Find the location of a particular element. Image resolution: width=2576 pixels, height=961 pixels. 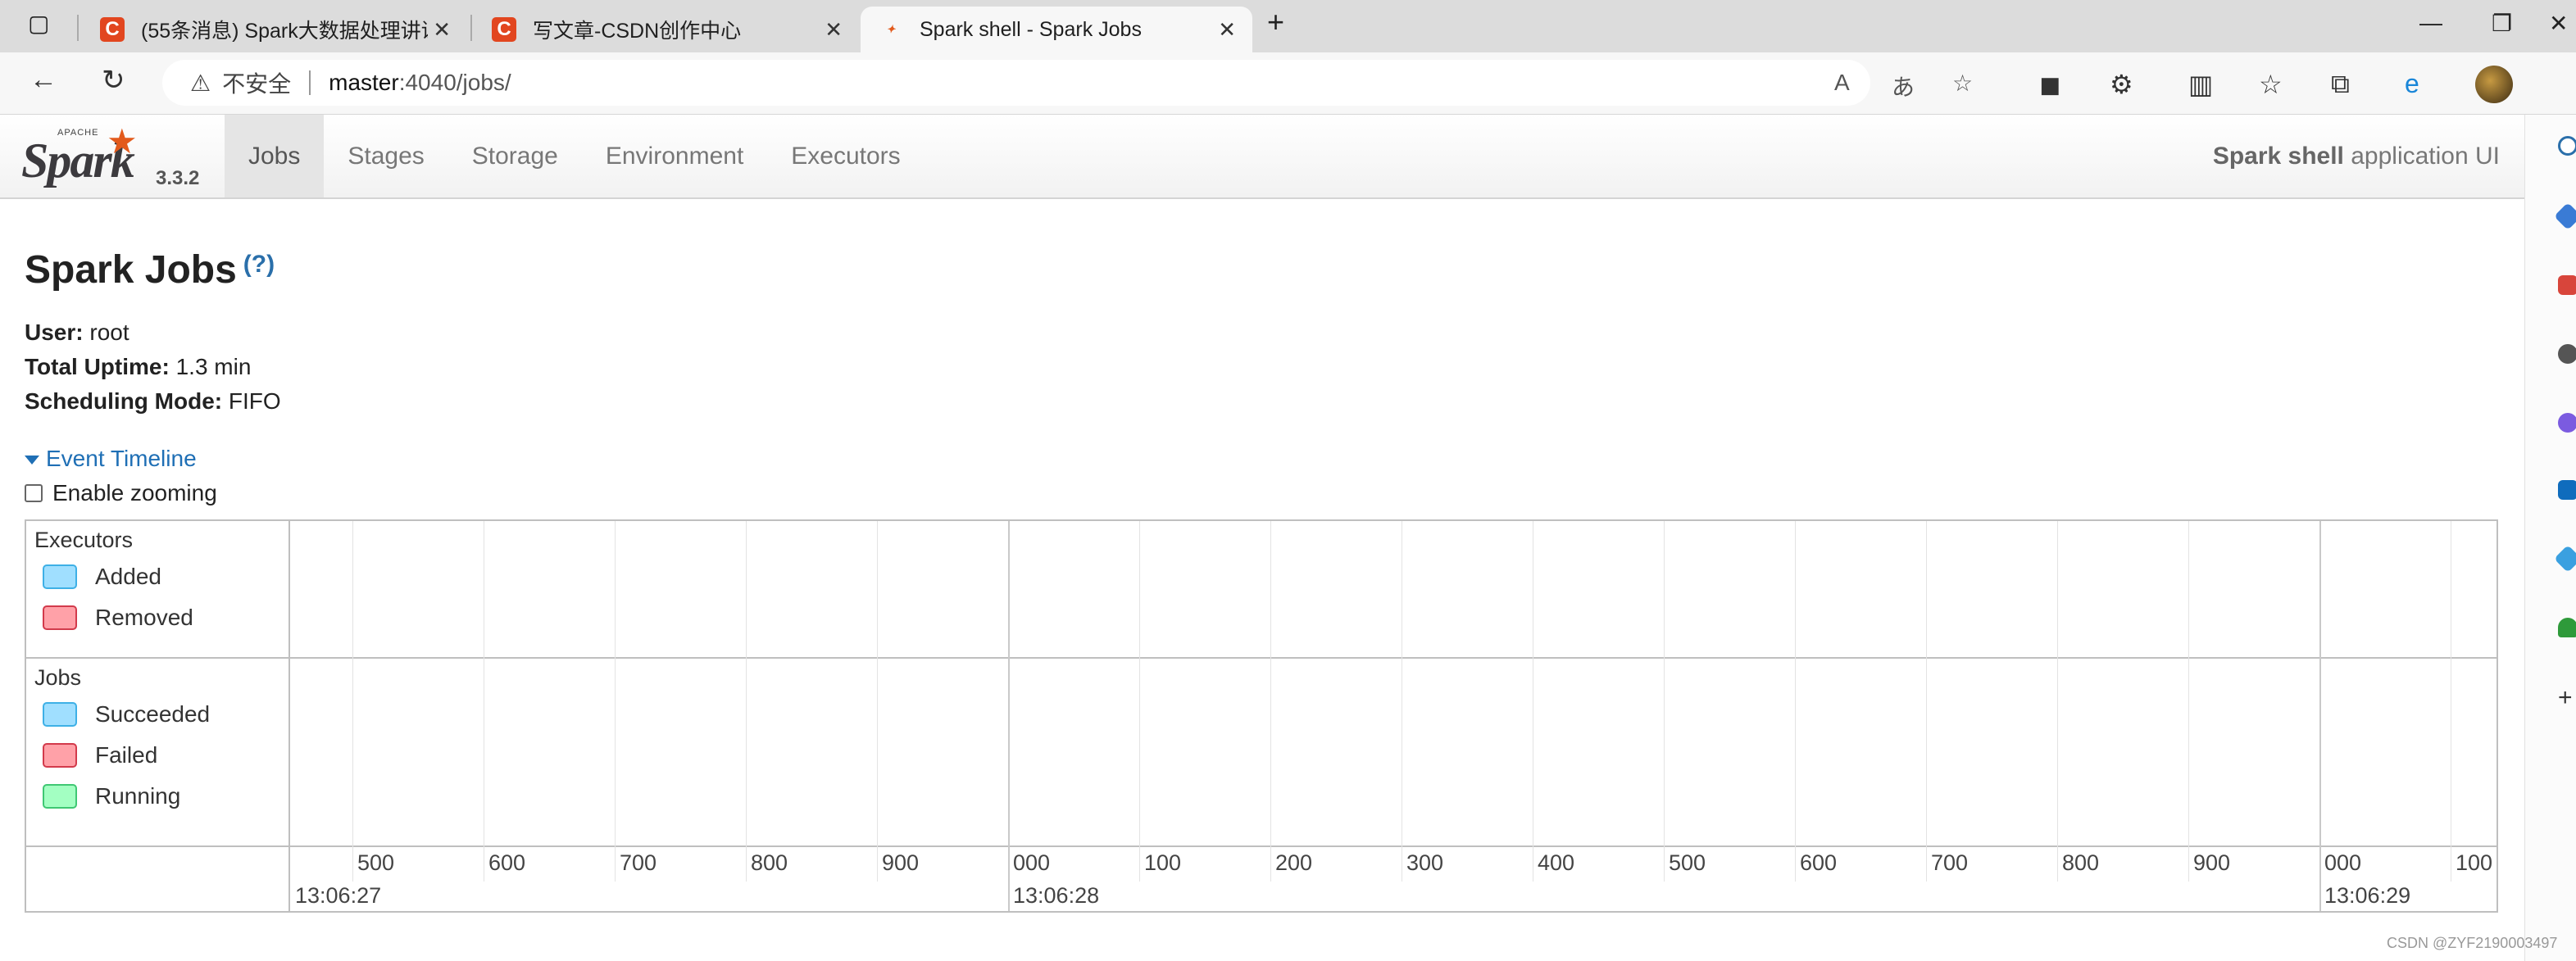

user-value: root is located at coordinates (106, 332).